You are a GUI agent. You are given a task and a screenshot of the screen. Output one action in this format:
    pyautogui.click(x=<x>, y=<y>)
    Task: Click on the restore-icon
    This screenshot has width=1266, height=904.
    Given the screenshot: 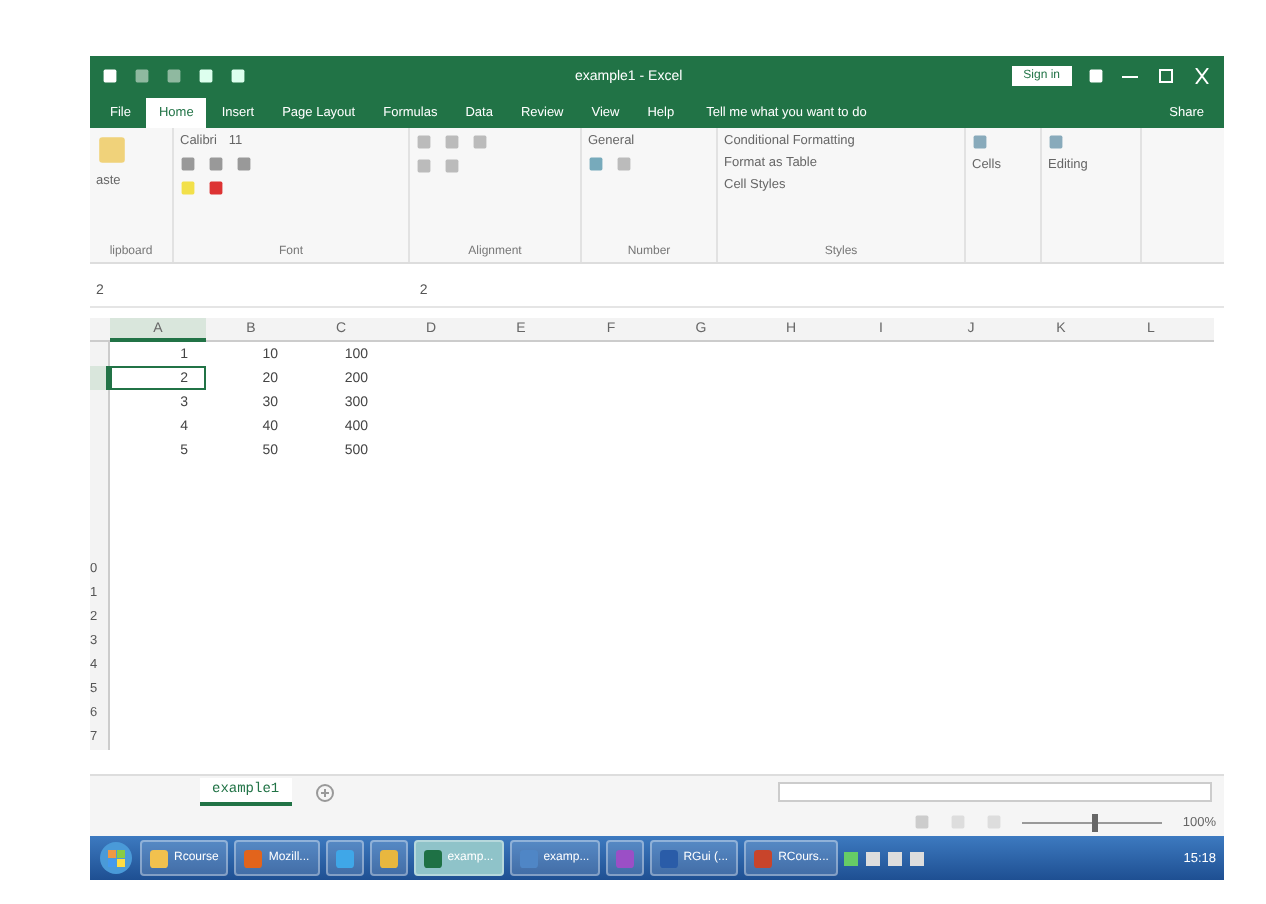 What is the action you would take?
    pyautogui.click(x=1166, y=76)
    